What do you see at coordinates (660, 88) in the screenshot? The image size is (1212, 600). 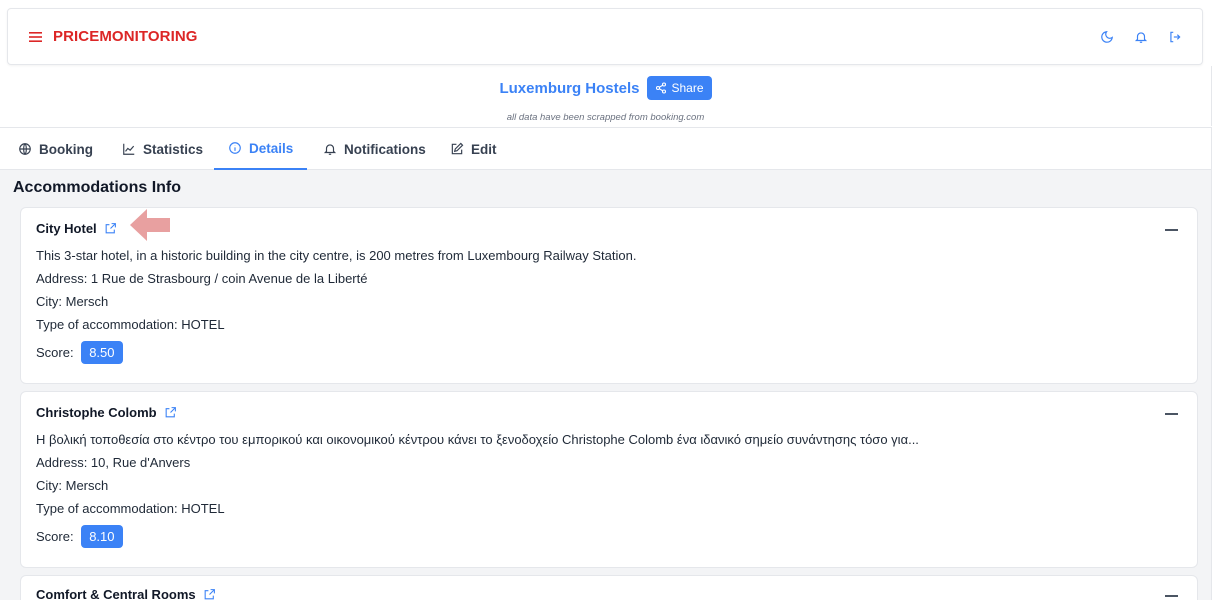 I see `share-icon` at bounding box center [660, 88].